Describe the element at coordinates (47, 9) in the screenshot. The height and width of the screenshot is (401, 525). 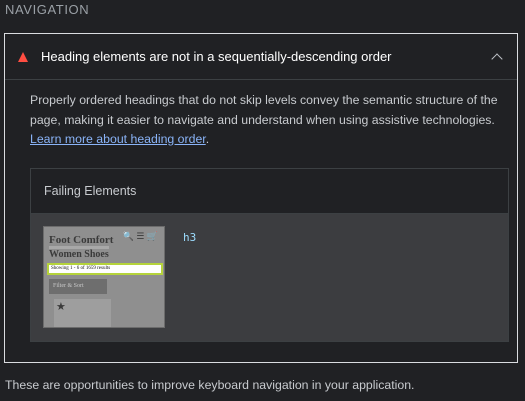
I see `section-title: NAVIGATION` at that location.